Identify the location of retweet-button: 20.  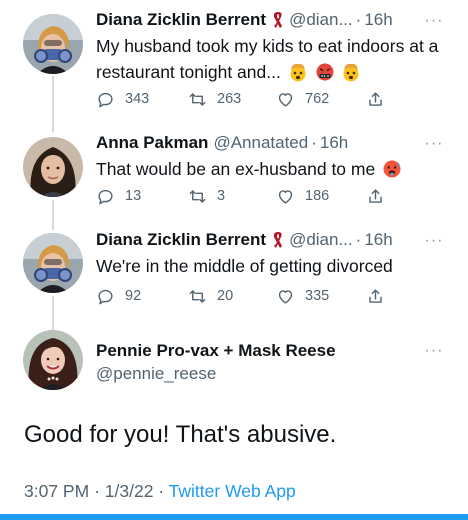
(210, 296).